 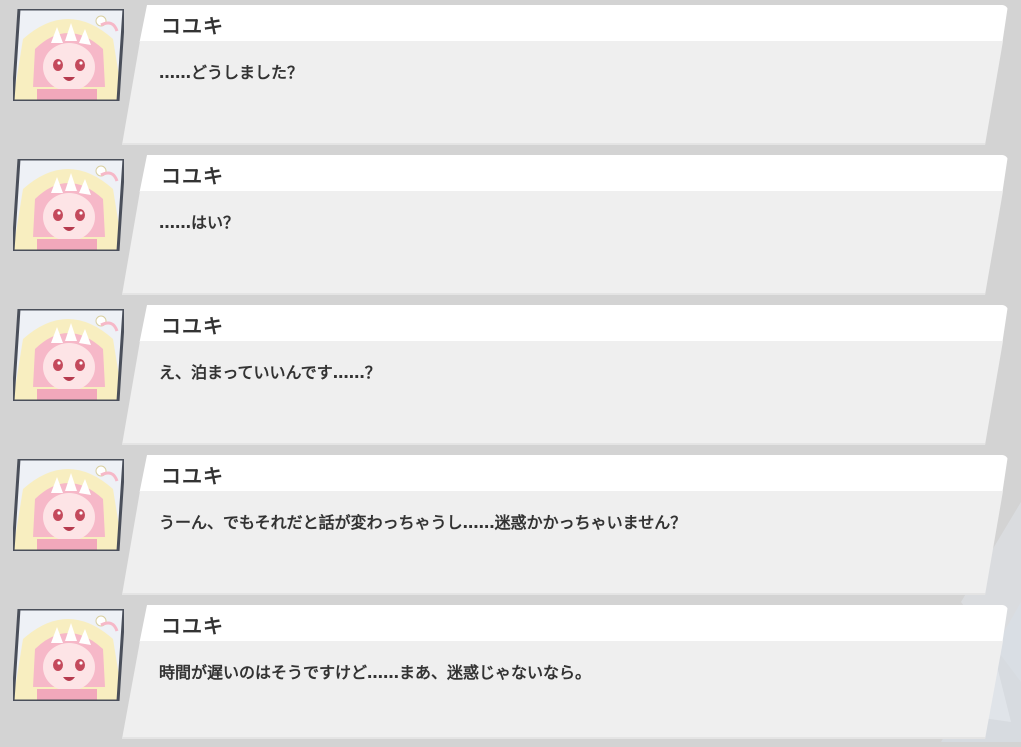 What do you see at coordinates (270, 372) in the screenshot?
I see `dialogue-text: え、泊まっていいんです……？` at bounding box center [270, 372].